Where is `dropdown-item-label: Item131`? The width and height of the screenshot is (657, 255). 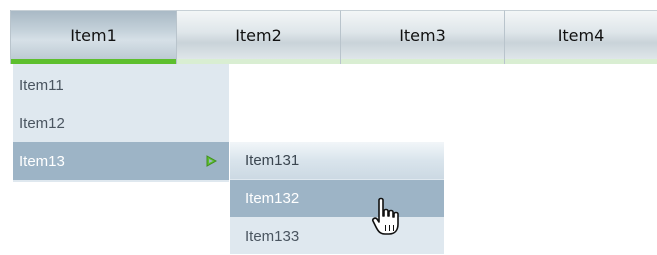
dropdown-item-label: Item131 is located at coordinates (272, 160).